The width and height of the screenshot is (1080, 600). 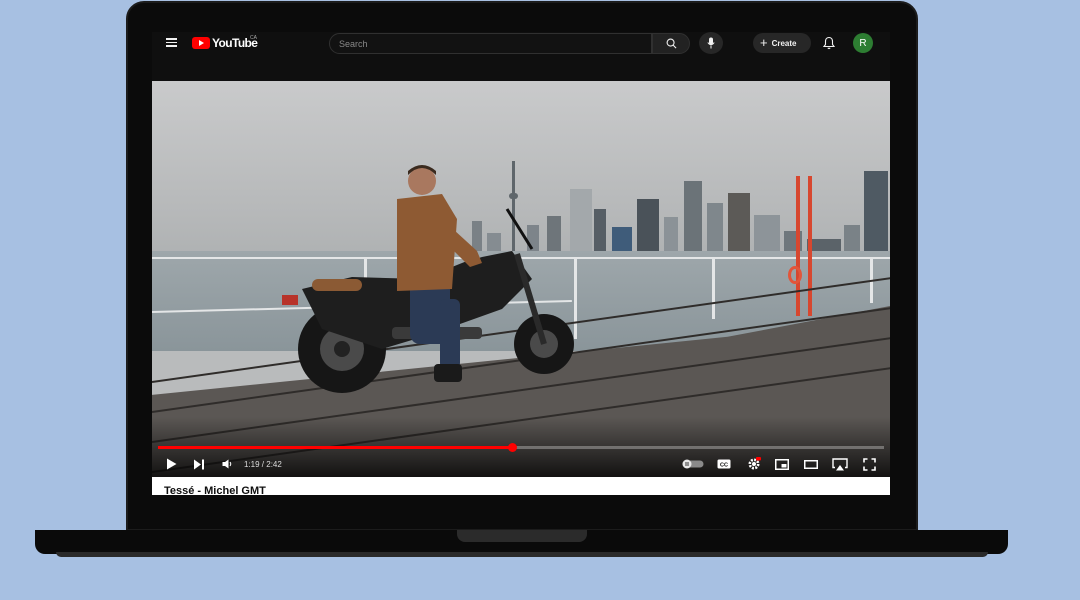 I want to click on fullscreen-button, so click(x=869, y=464).